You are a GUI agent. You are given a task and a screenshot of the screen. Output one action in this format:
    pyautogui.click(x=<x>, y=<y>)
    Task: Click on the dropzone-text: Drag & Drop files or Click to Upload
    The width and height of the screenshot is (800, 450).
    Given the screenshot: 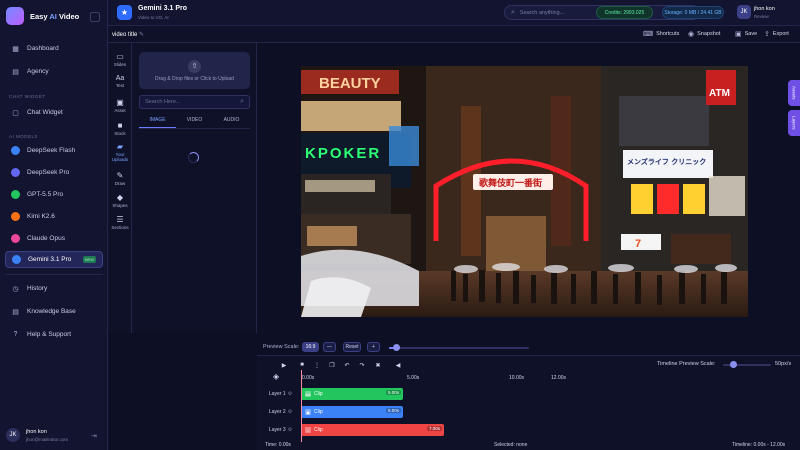 What is the action you would take?
    pyautogui.click(x=194, y=78)
    